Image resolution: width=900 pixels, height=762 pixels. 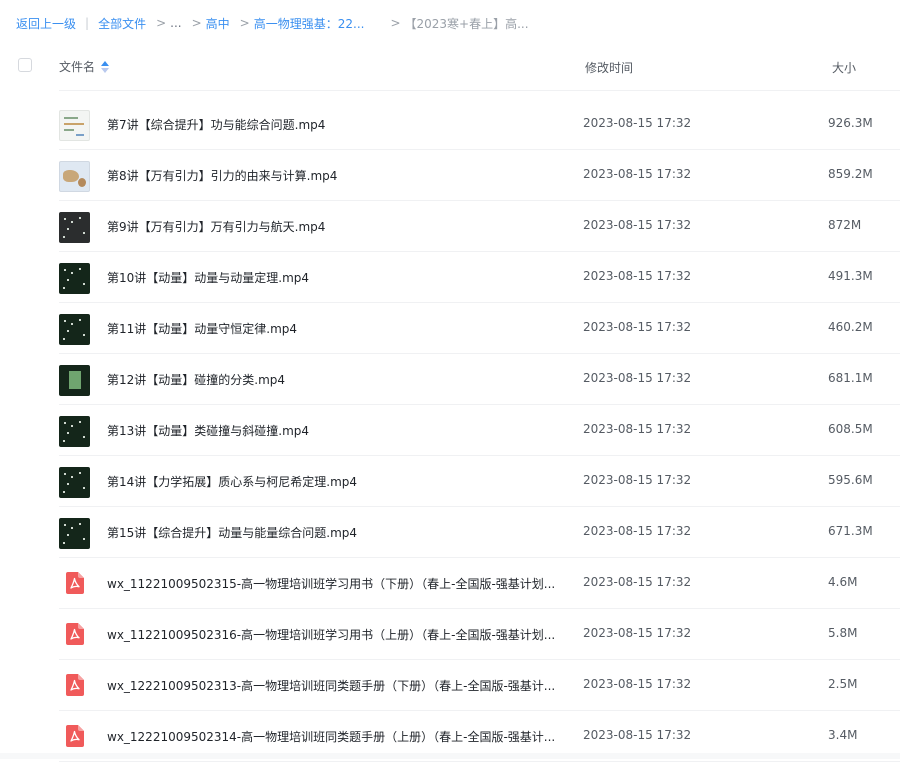 What do you see at coordinates (196, 379) in the screenshot?
I see `file-name: 第12讲【动量】碰撞的分类.mp4` at bounding box center [196, 379].